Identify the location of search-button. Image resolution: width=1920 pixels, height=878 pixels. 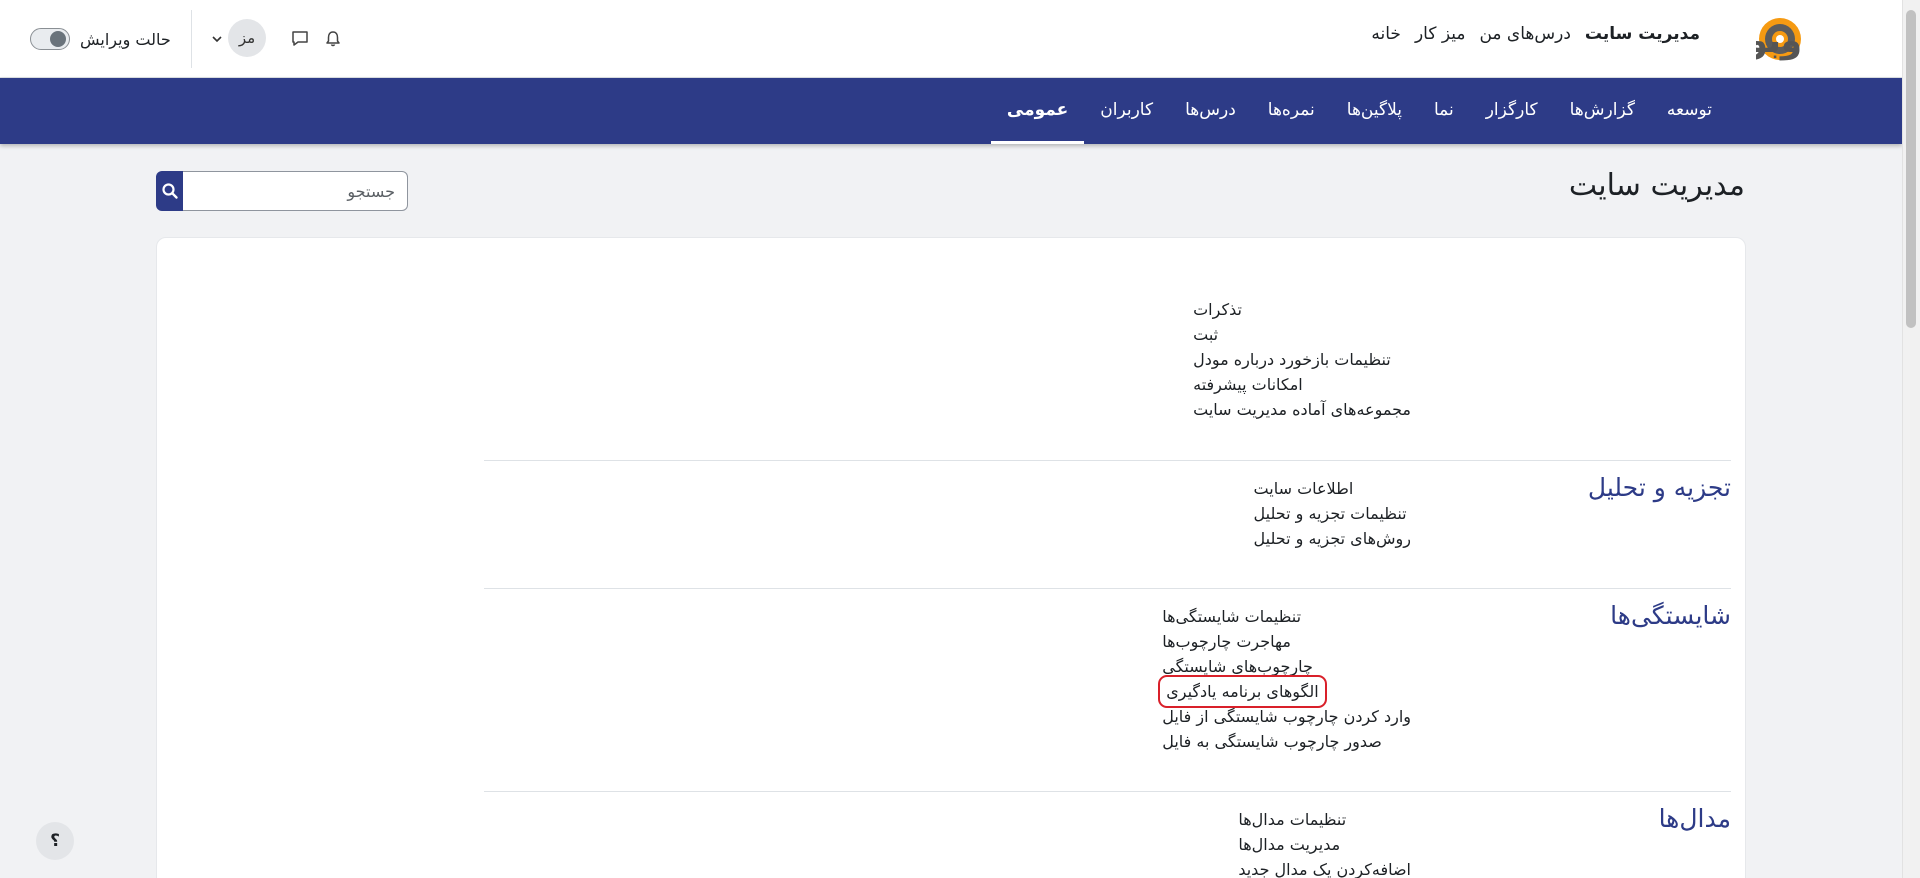
(169, 191).